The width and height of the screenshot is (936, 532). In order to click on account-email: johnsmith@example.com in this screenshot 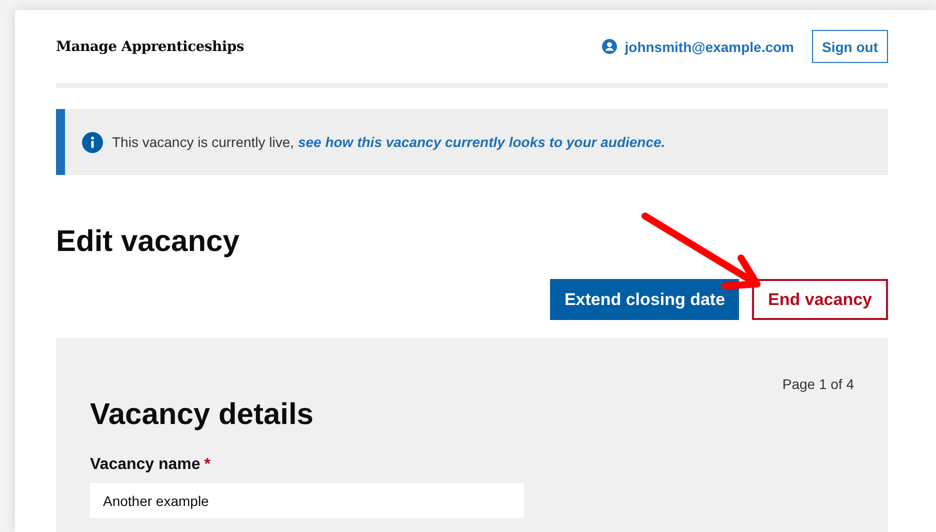, I will do `click(709, 46)`.